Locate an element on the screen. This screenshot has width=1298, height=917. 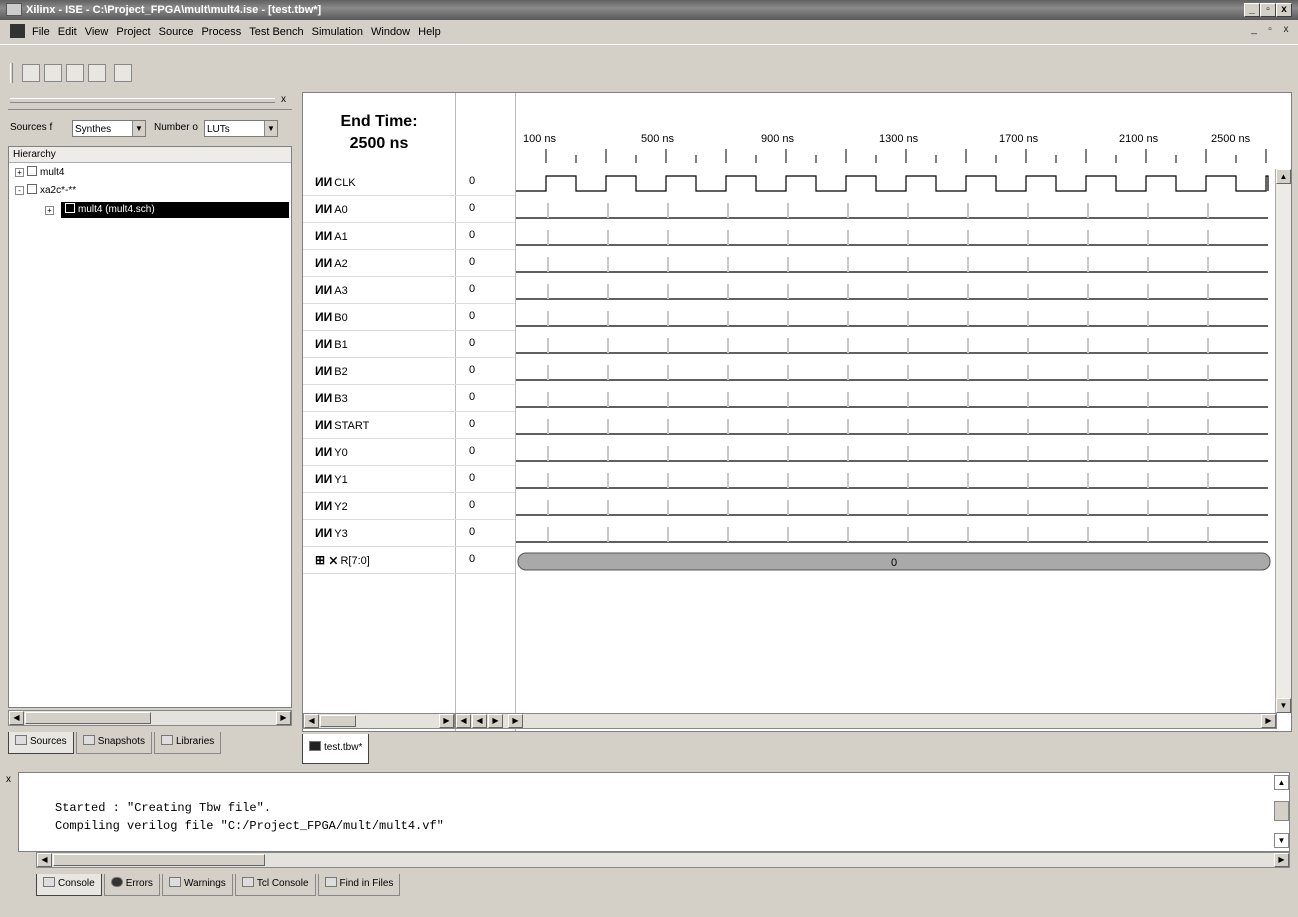
menu-simulation: Simulation is located at coordinates (337, 32).